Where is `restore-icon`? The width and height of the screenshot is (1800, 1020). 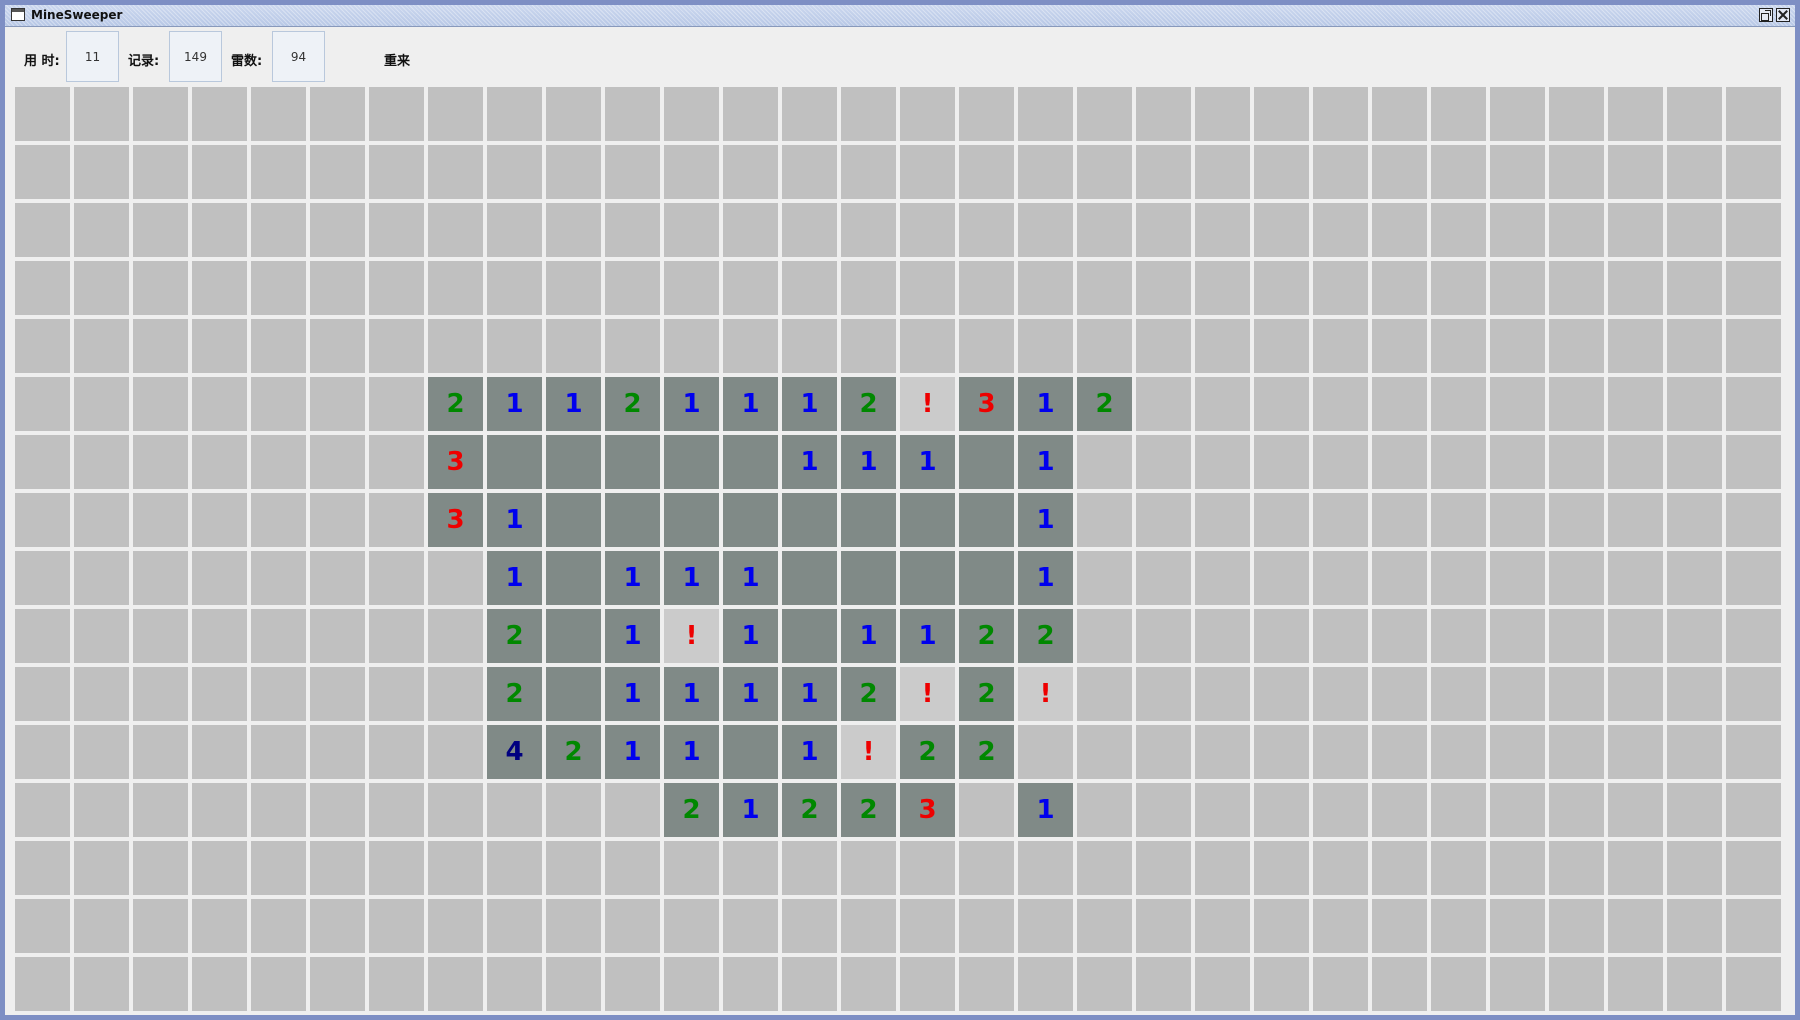 restore-icon is located at coordinates (1766, 15).